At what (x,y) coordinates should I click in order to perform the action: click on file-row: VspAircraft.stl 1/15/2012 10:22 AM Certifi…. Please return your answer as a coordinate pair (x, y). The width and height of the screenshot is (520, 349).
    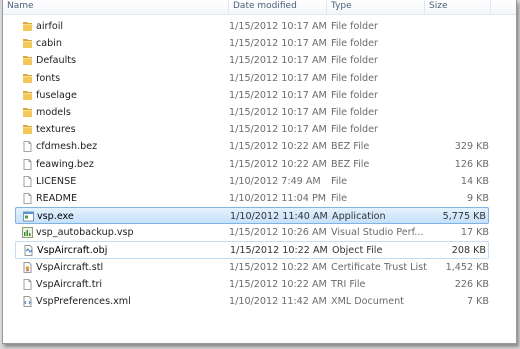
    Looking at the image, I should click on (259, 267).